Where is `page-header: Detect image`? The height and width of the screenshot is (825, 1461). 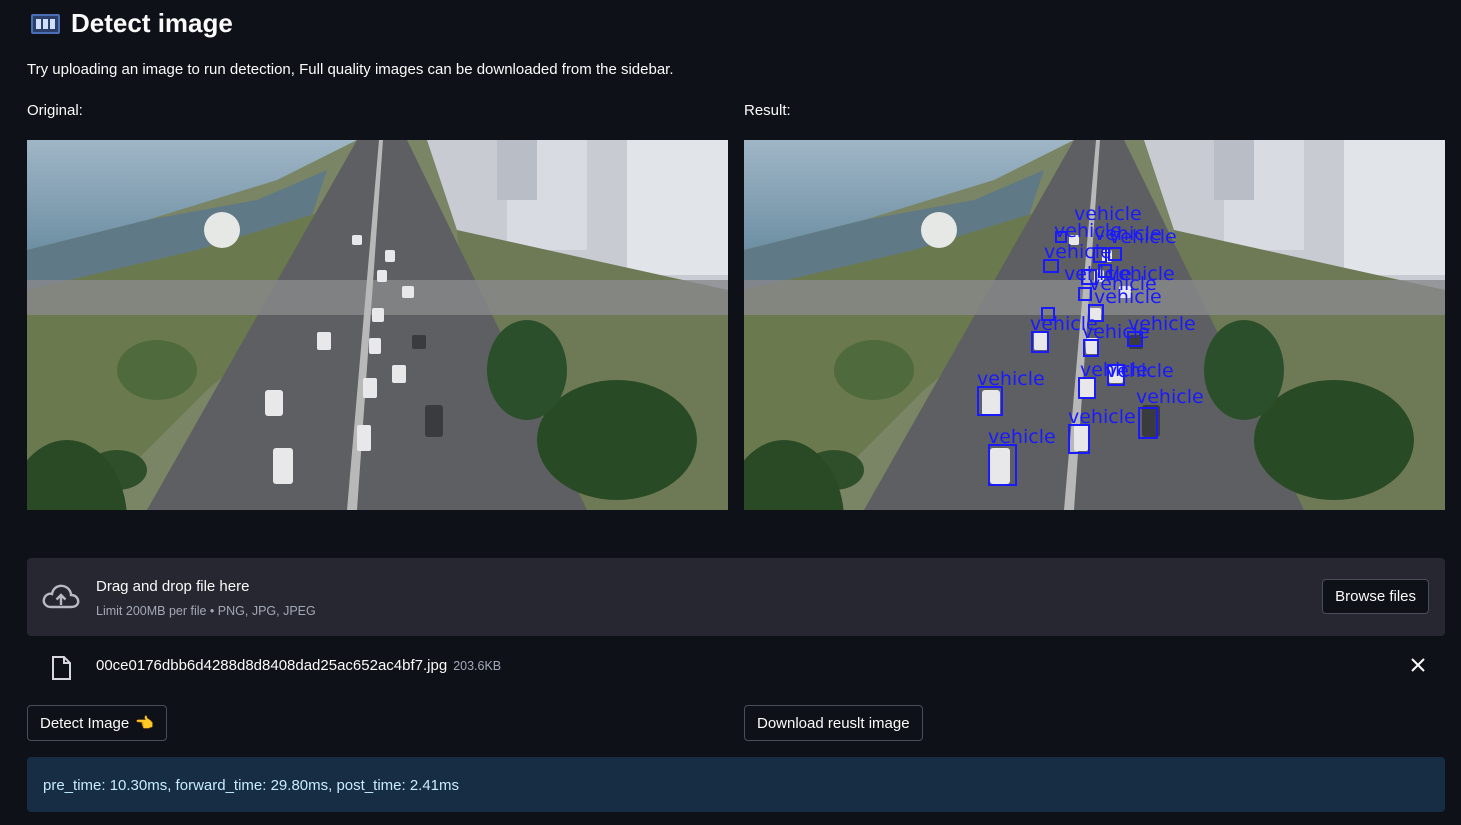 page-header: Detect image is located at coordinates (132, 23).